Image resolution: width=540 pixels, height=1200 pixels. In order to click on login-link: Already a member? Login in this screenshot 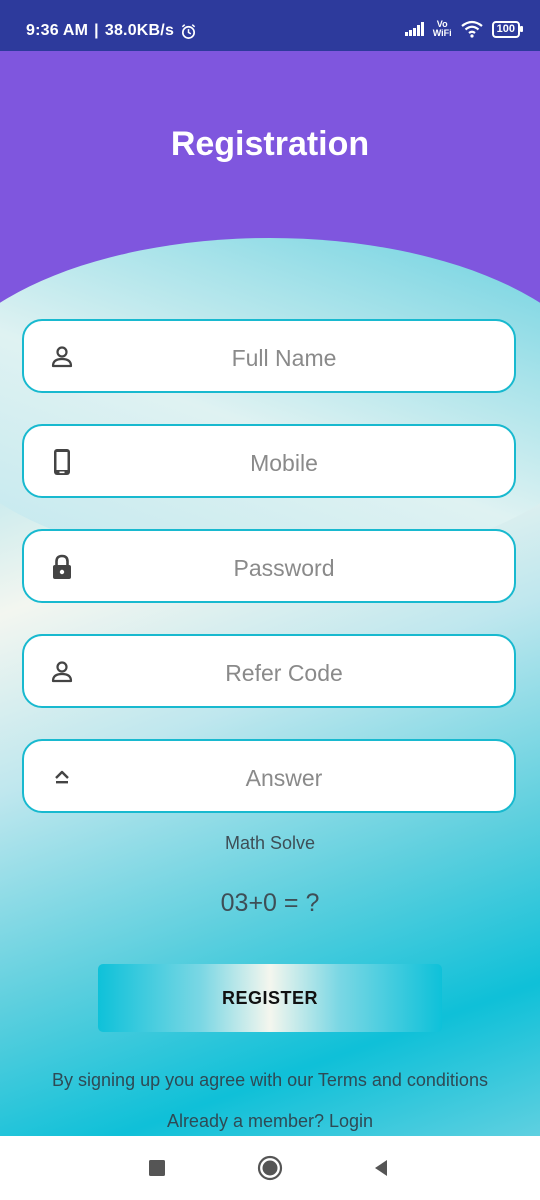, I will do `click(270, 1121)`.